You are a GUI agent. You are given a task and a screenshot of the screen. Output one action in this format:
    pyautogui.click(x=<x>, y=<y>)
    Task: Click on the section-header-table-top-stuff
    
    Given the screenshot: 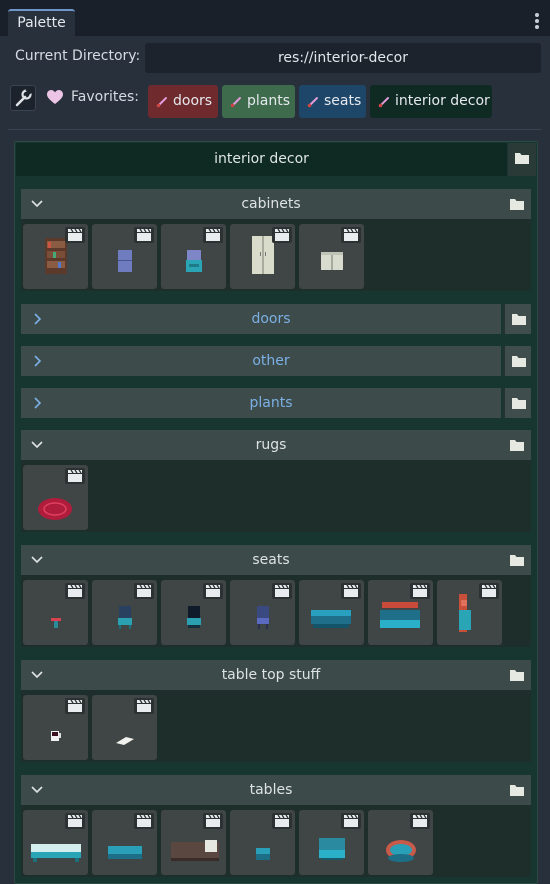 What is the action you would take?
    pyautogui.click(x=276, y=675)
    